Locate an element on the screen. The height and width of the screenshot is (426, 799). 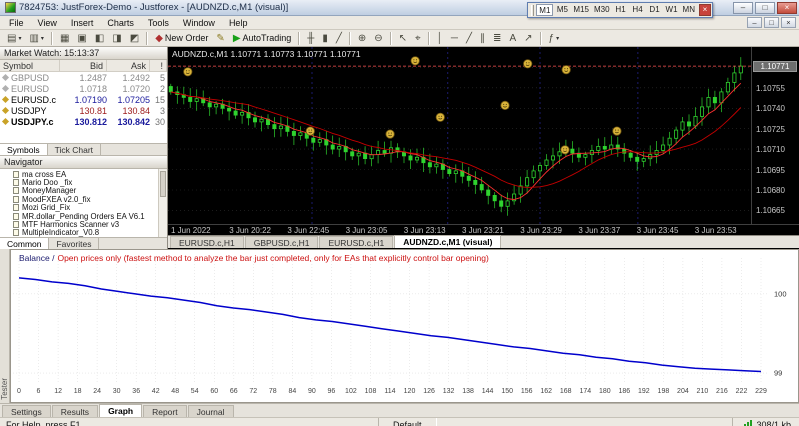
chart-bars-button: ╫ is located at coordinates (310, 38).